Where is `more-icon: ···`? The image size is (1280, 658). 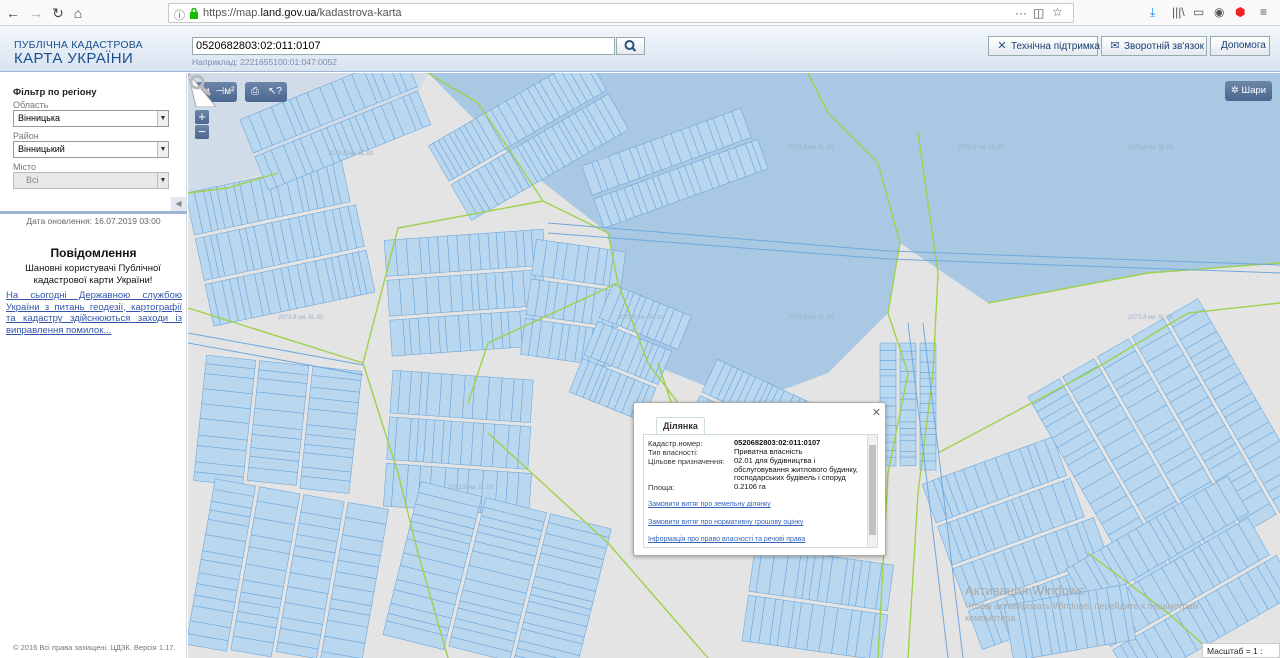
more-icon: ··· is located at coordinates (1021, 13).